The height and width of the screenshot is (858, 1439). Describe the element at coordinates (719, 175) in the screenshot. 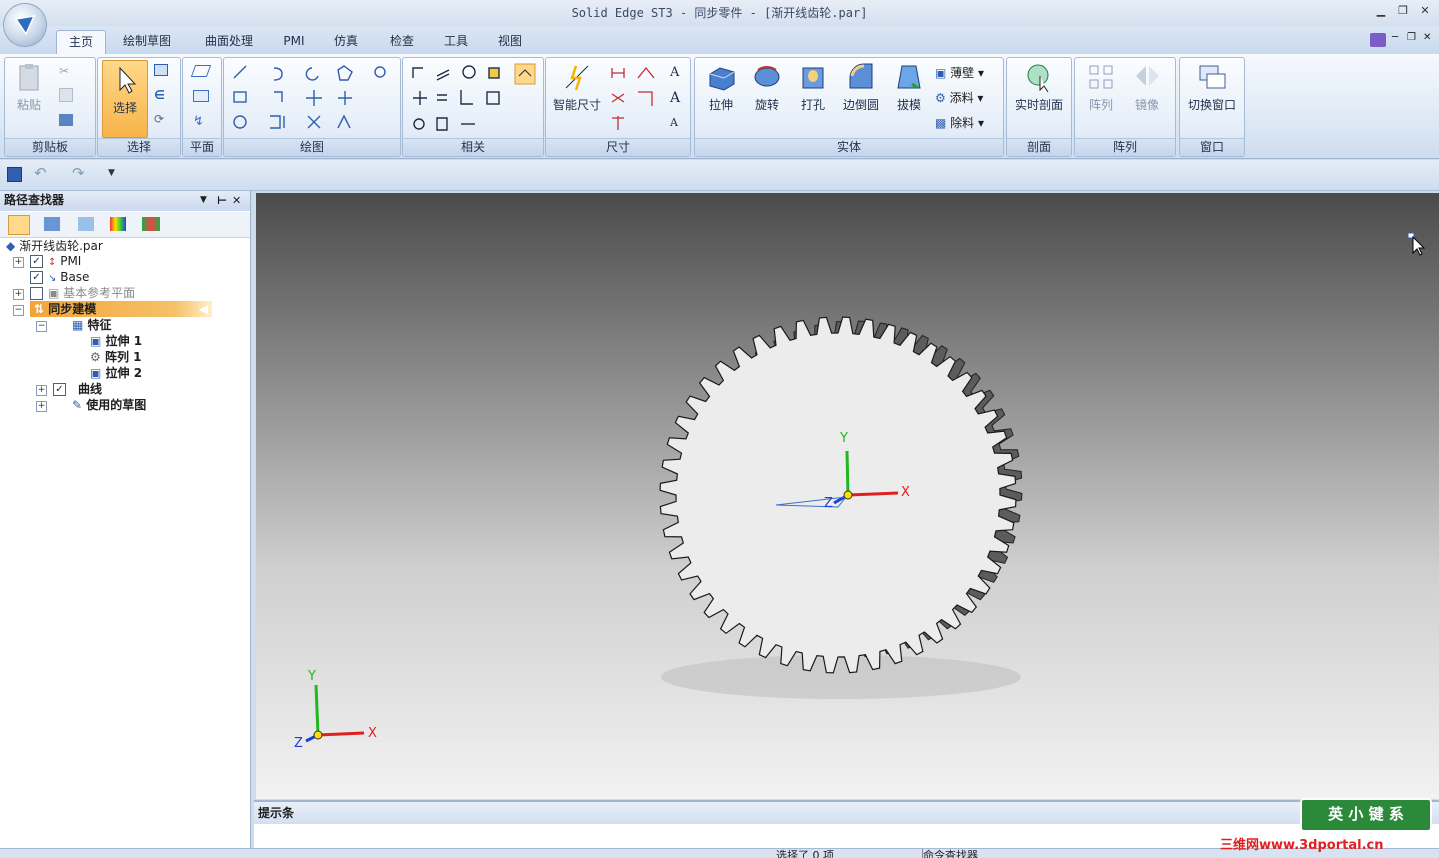

I see `quick-access-toolbar: ↶ ↷ ▼` at that location.